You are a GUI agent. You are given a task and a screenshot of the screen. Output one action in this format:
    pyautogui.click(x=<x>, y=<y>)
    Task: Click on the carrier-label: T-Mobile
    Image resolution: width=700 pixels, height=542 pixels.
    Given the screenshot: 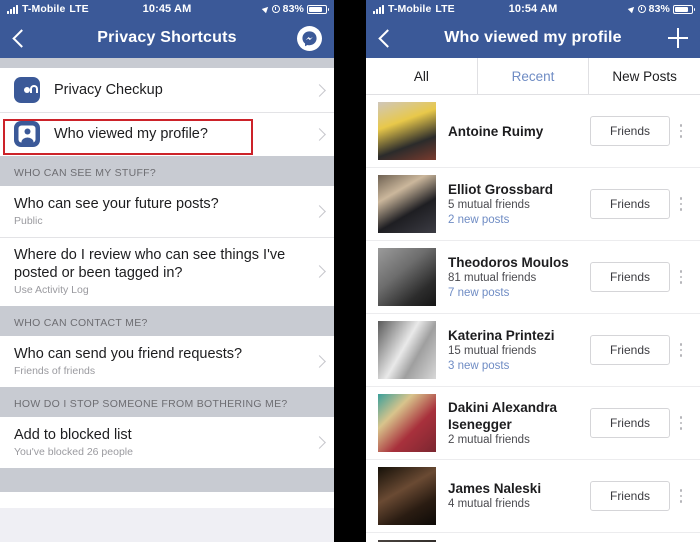 What is the action you would take?
    pyautogui.click(x=44, y=9)
    